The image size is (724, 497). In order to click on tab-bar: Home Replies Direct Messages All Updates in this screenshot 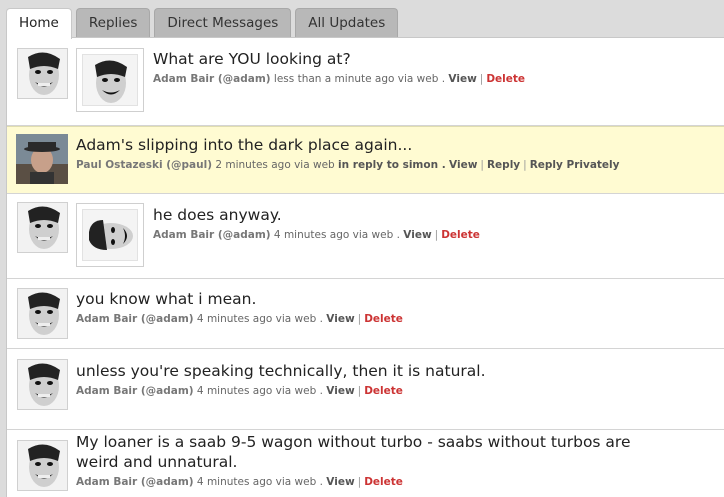, I will do `click(204, 23)`.